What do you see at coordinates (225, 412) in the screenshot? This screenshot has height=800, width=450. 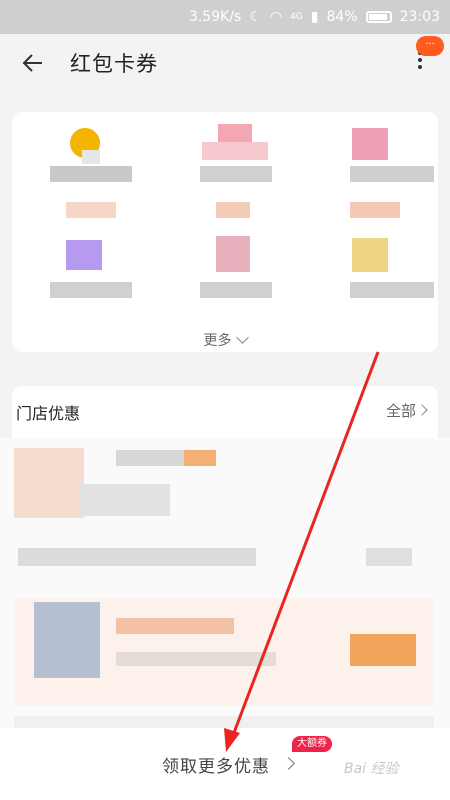 I see `store-offers-header: 门店优惠 全部` at bounding box center [225, 412].